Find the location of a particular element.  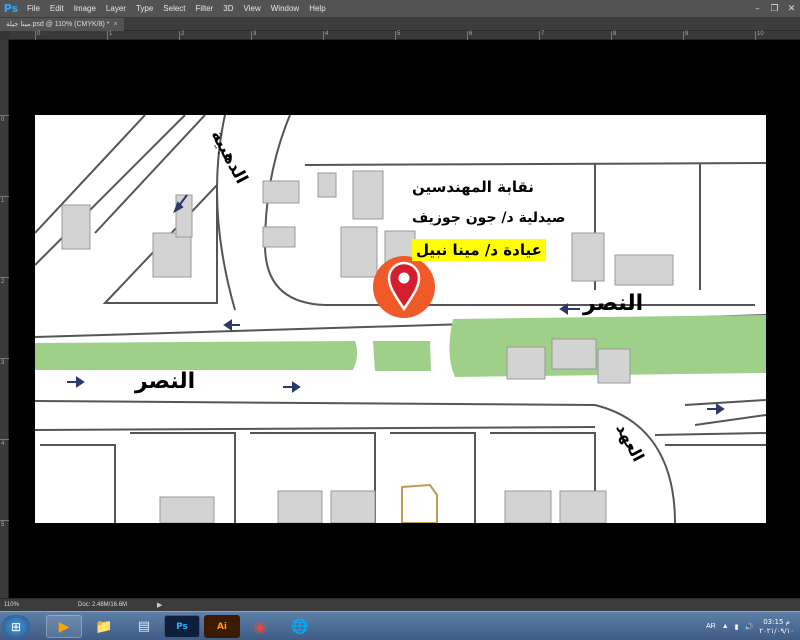

minimize-icon: – is located at coordinates (757, 9).